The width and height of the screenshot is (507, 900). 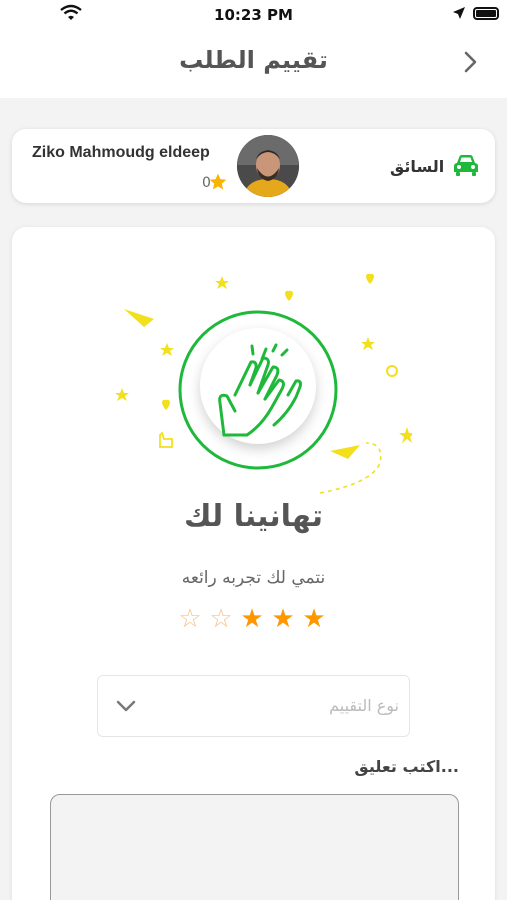 I want to click on congrats-subtitle: نتمي لك تجربه رائعه, so click(x=253, y=578).